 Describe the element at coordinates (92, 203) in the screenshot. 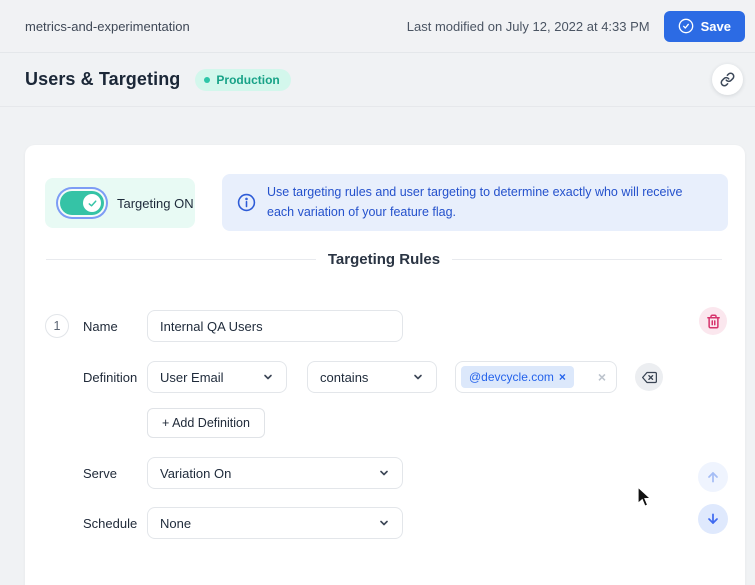

I see `toggle-check-icon` at that location.